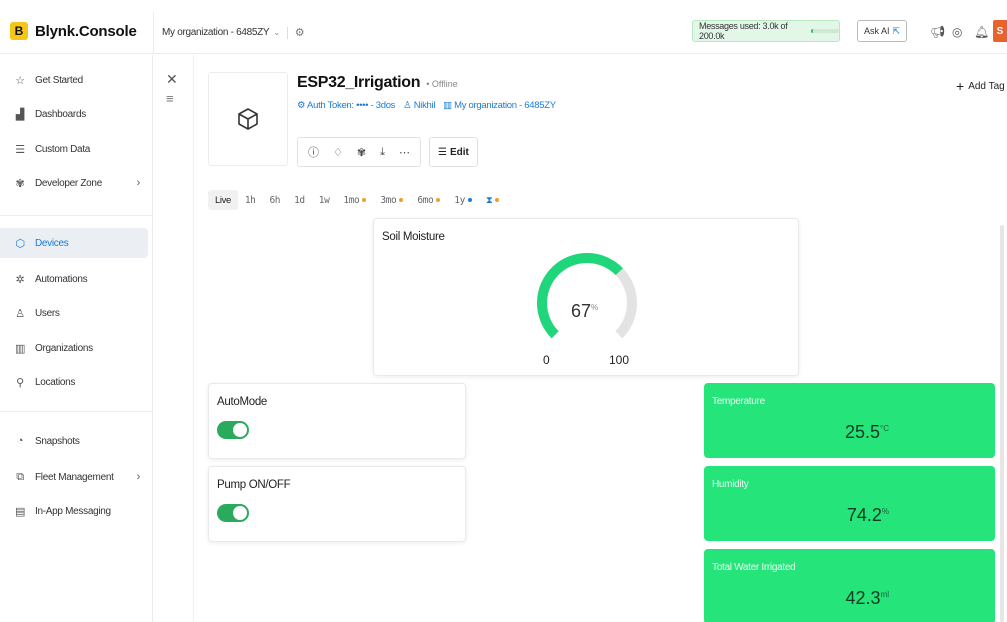 The image size is (1007, 622). I want to click on menu-icon: ≡, so click(170, 98).